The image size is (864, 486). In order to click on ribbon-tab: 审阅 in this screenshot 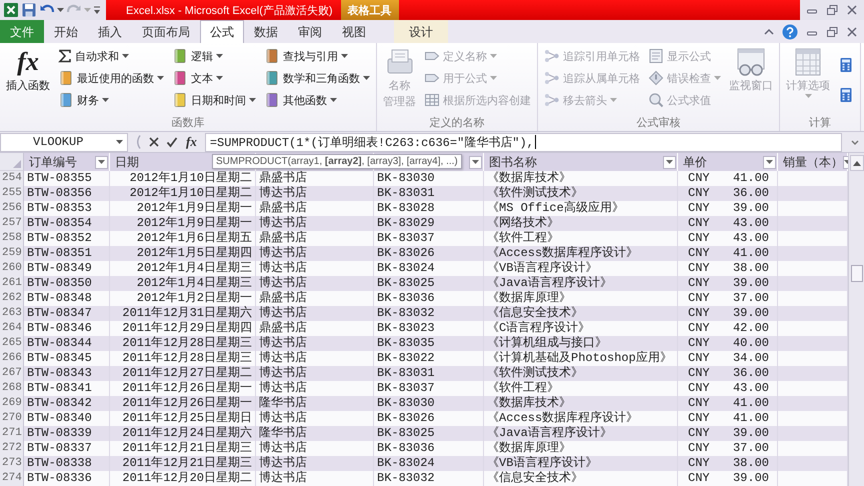, I will do `click(310, 31)`.